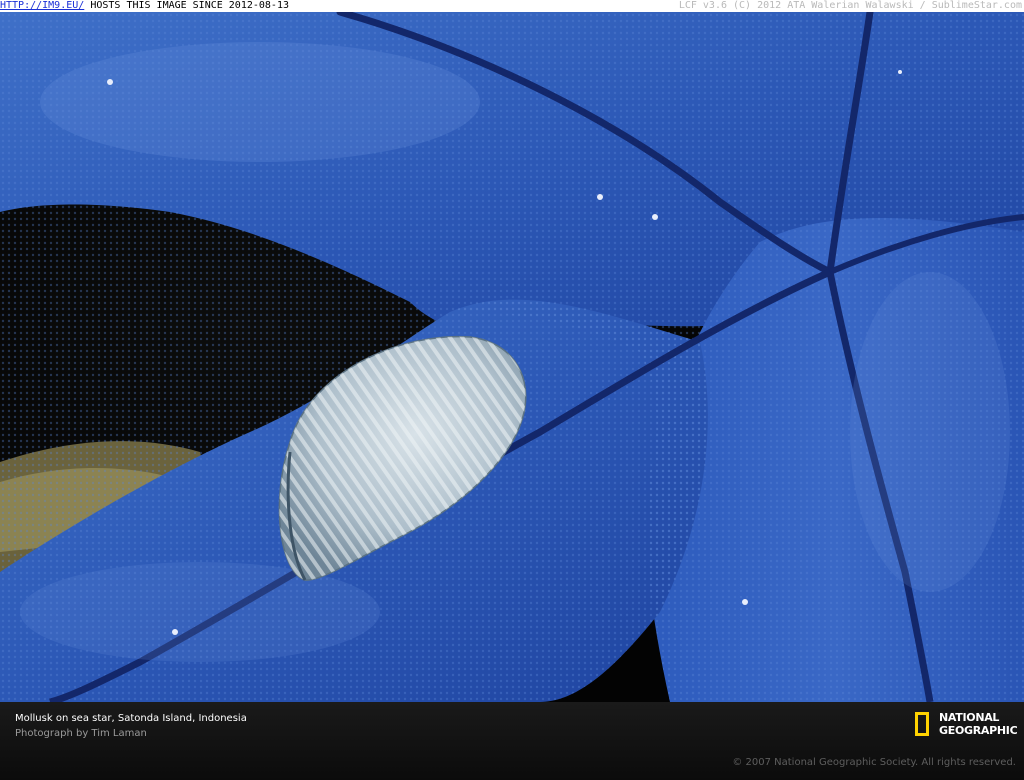 The image size is (1024, 780). I want to click on caption-credit: Photograph by Tim Laman, so click(81, 733).